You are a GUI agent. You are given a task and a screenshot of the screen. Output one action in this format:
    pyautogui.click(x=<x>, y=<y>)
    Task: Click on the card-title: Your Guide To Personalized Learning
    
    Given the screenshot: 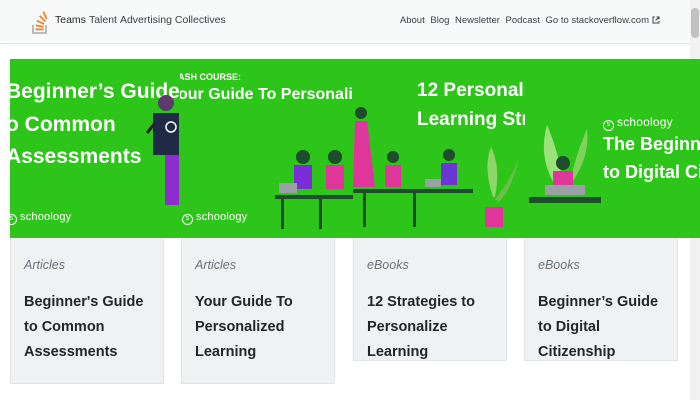 What is the action you would take?
    pyautogui.click(x=258, y=327)
    